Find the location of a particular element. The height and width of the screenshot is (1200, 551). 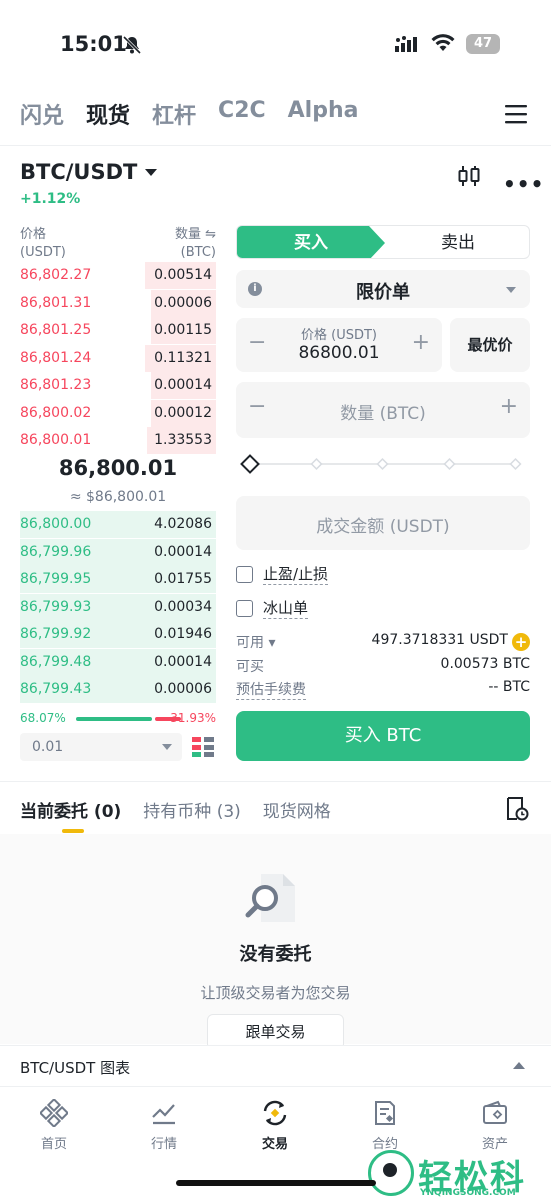

best-price-button: 最优价 is located at coordinates (490, 345).